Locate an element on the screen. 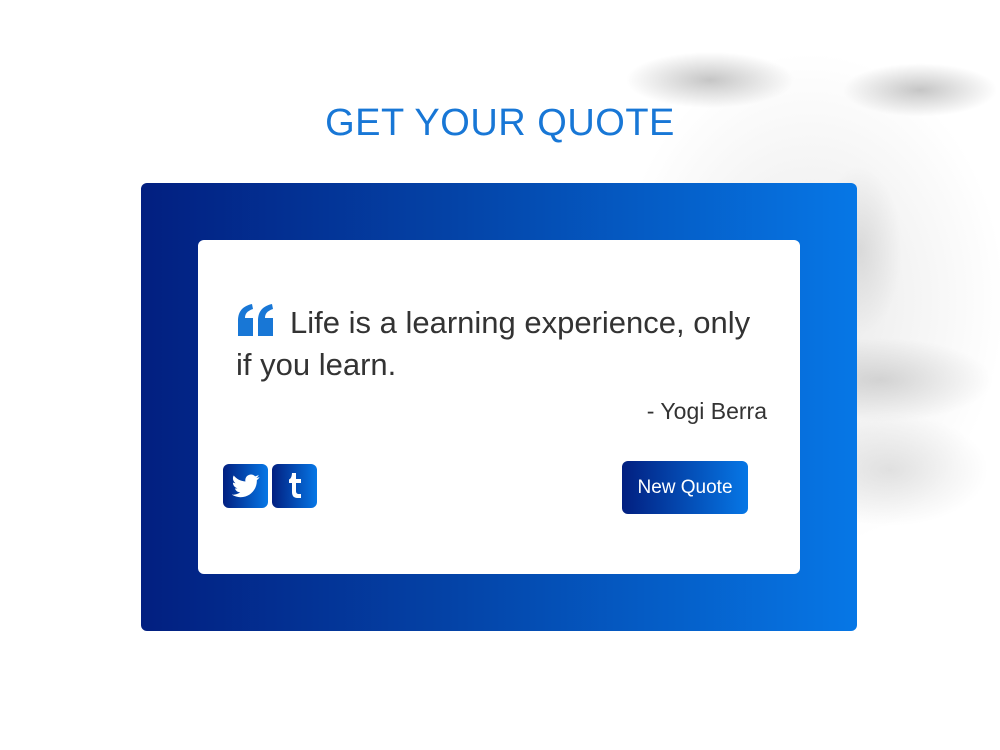 The image size is (1000, 750). tumblr-icon is located at coordinates (294, 485).